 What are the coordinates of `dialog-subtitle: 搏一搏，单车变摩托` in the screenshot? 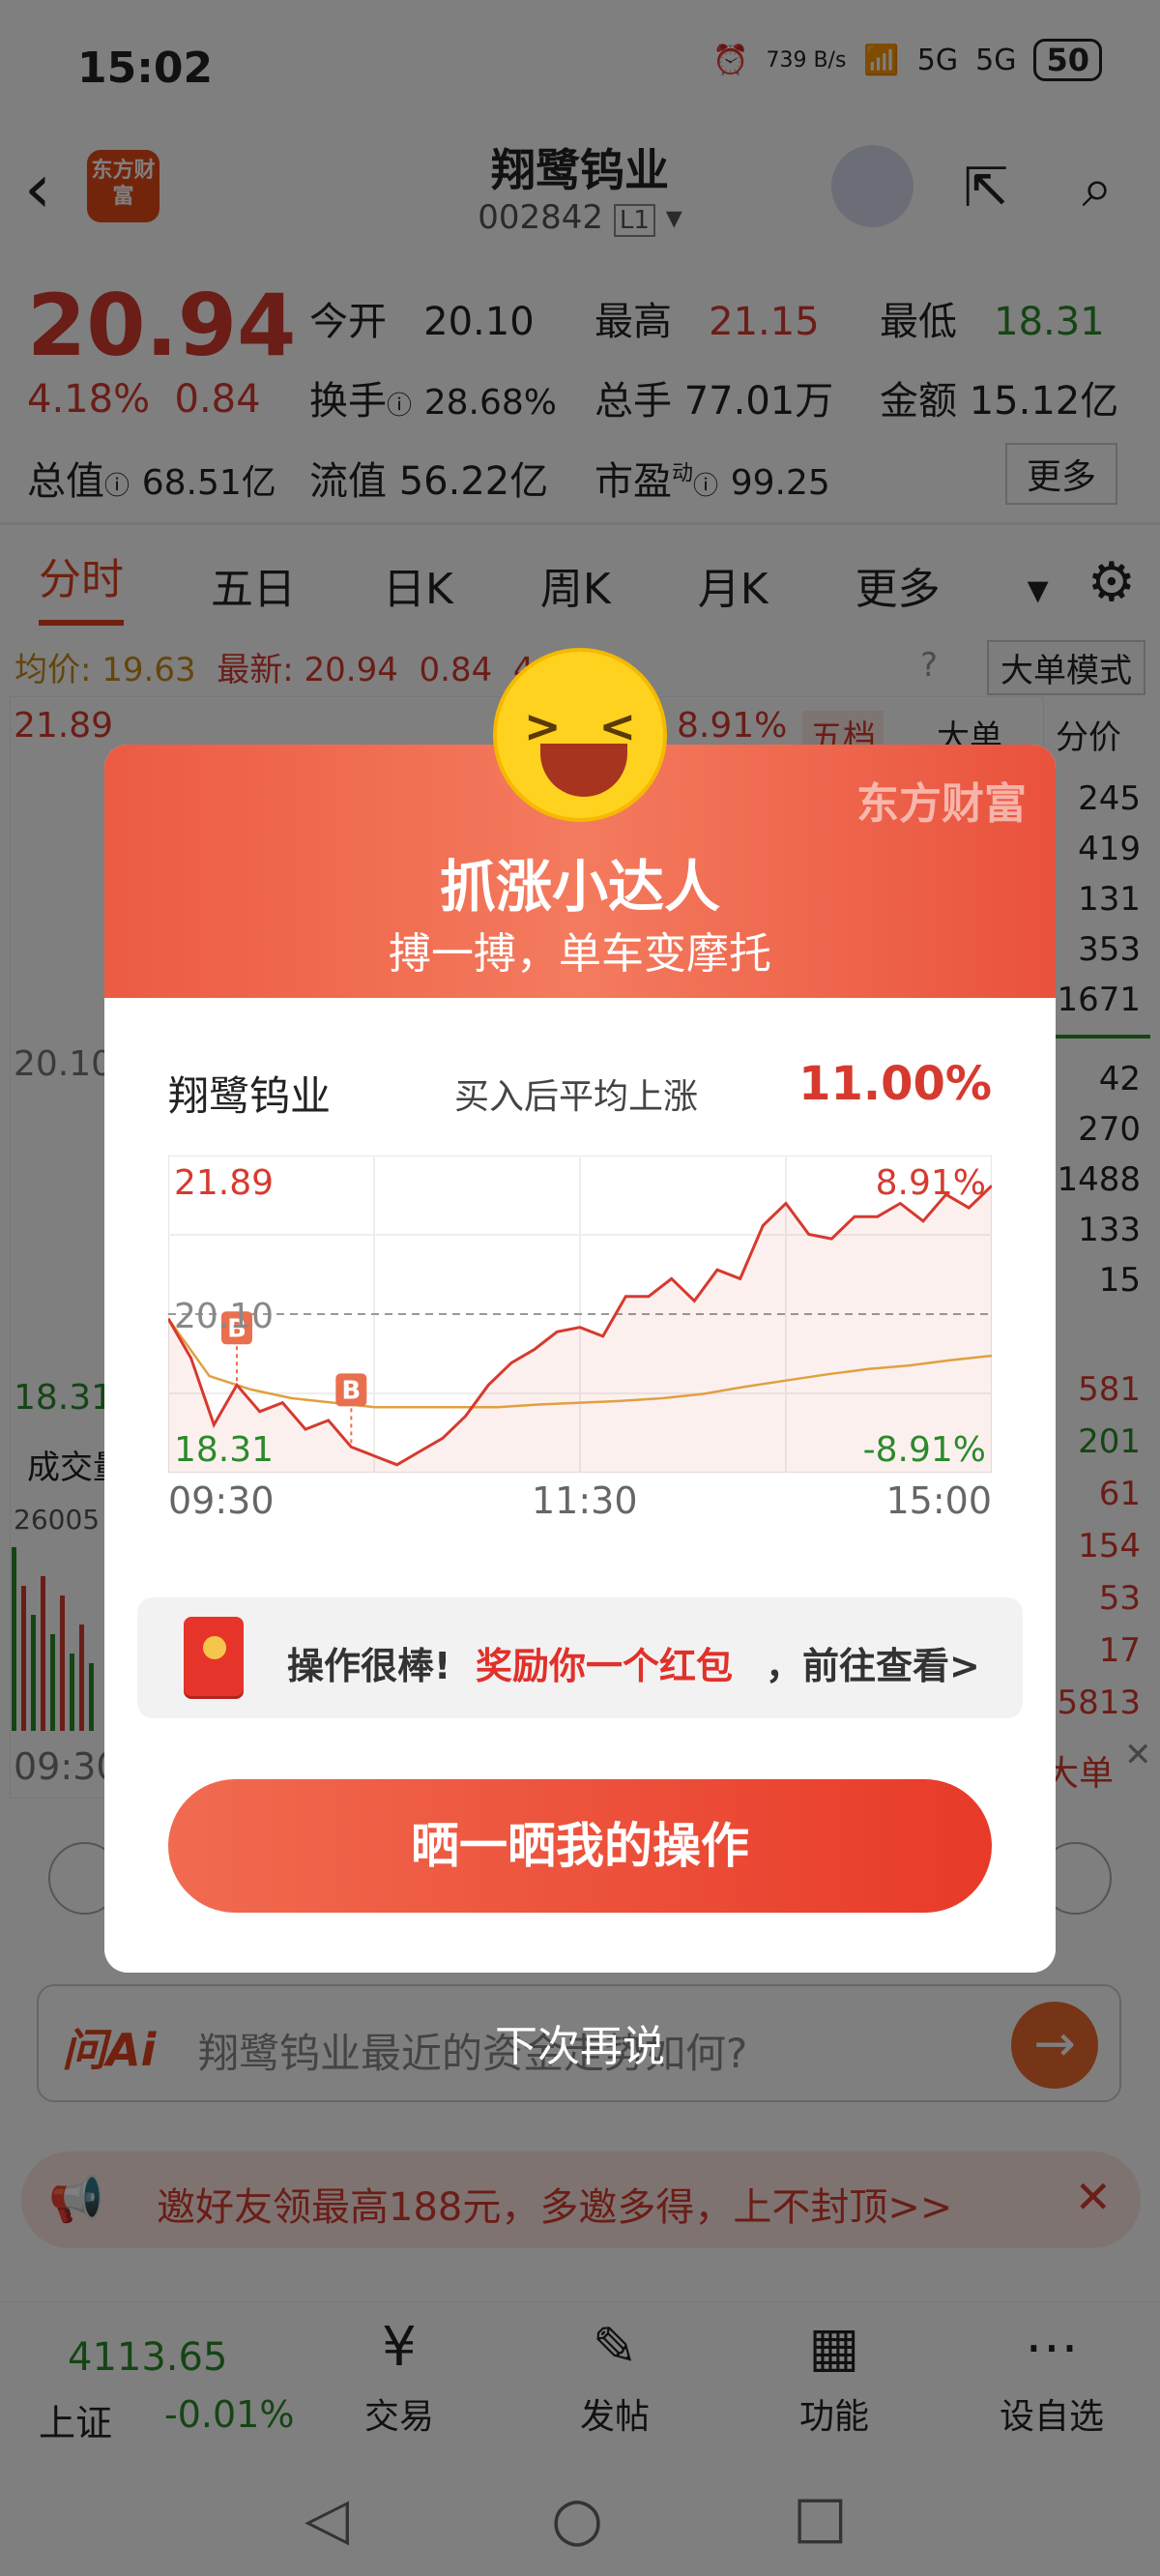 It's located at (580, 954).